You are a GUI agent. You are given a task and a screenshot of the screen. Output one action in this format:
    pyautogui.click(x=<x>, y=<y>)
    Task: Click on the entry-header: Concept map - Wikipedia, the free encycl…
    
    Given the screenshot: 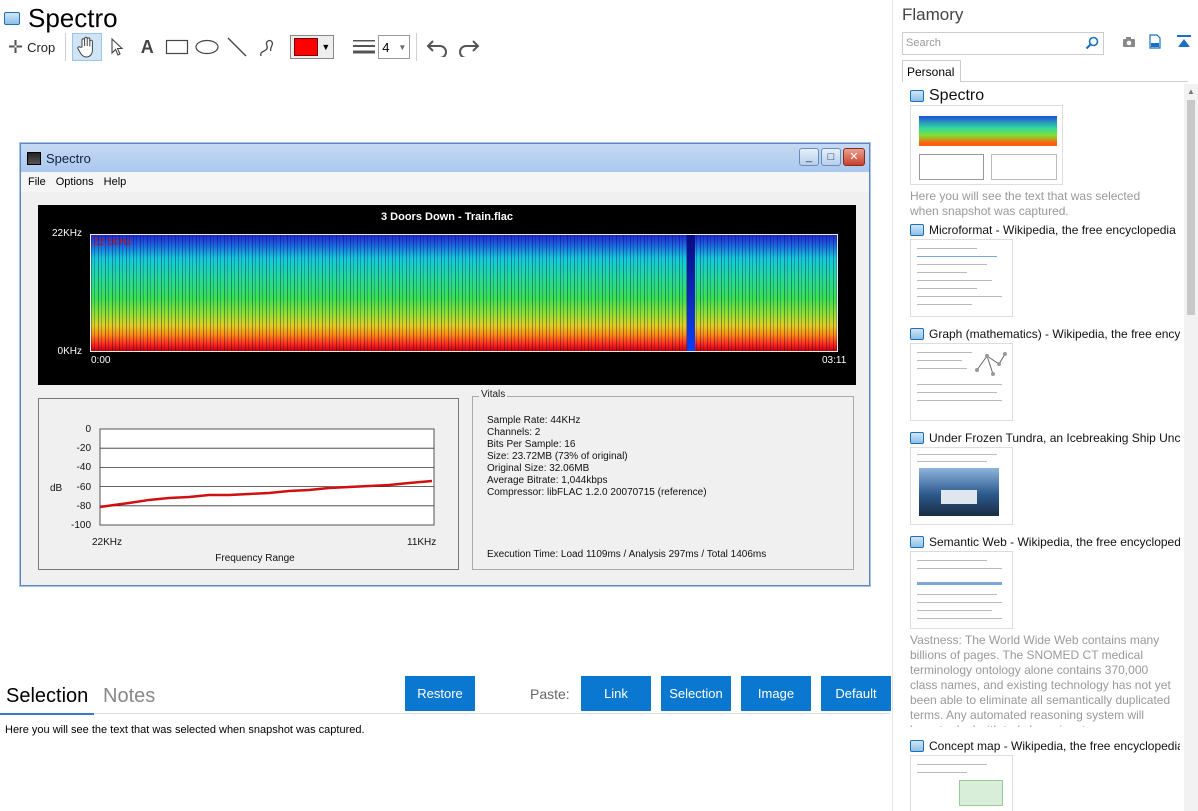 What is the action you would take?
    pyautogui.click(x=1045, y=746)
    